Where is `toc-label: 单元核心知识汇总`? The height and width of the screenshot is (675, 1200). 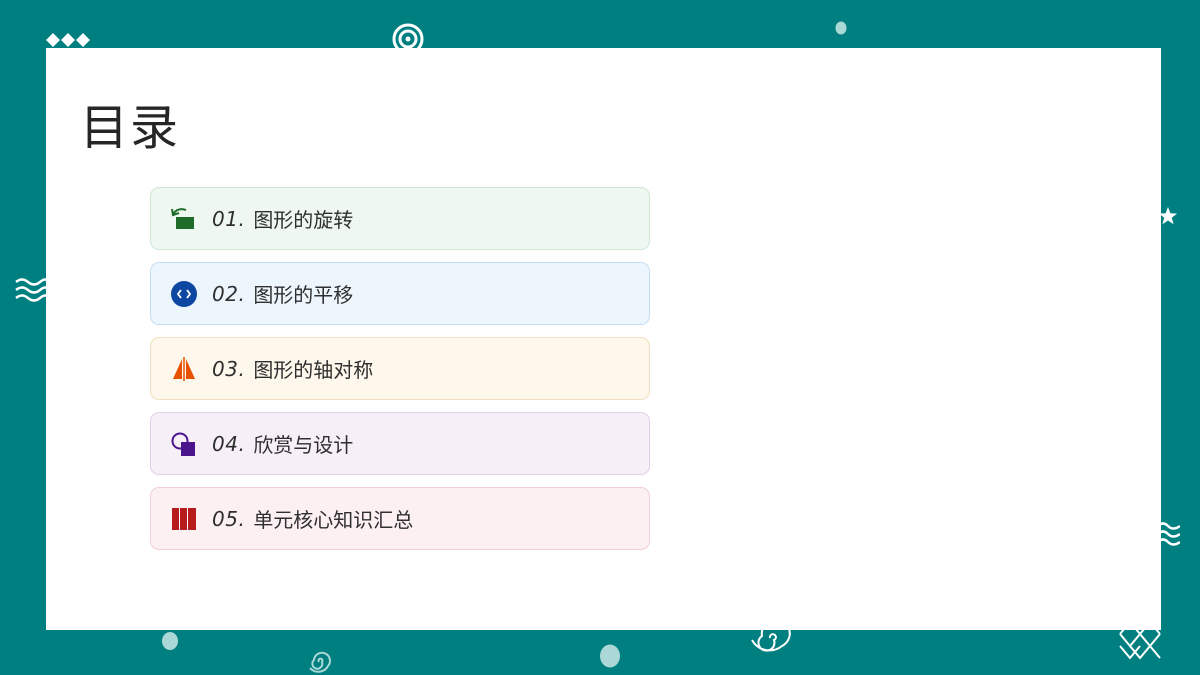
toc-label: 单元核心知识汇总 is located at coordinates (333, 520).